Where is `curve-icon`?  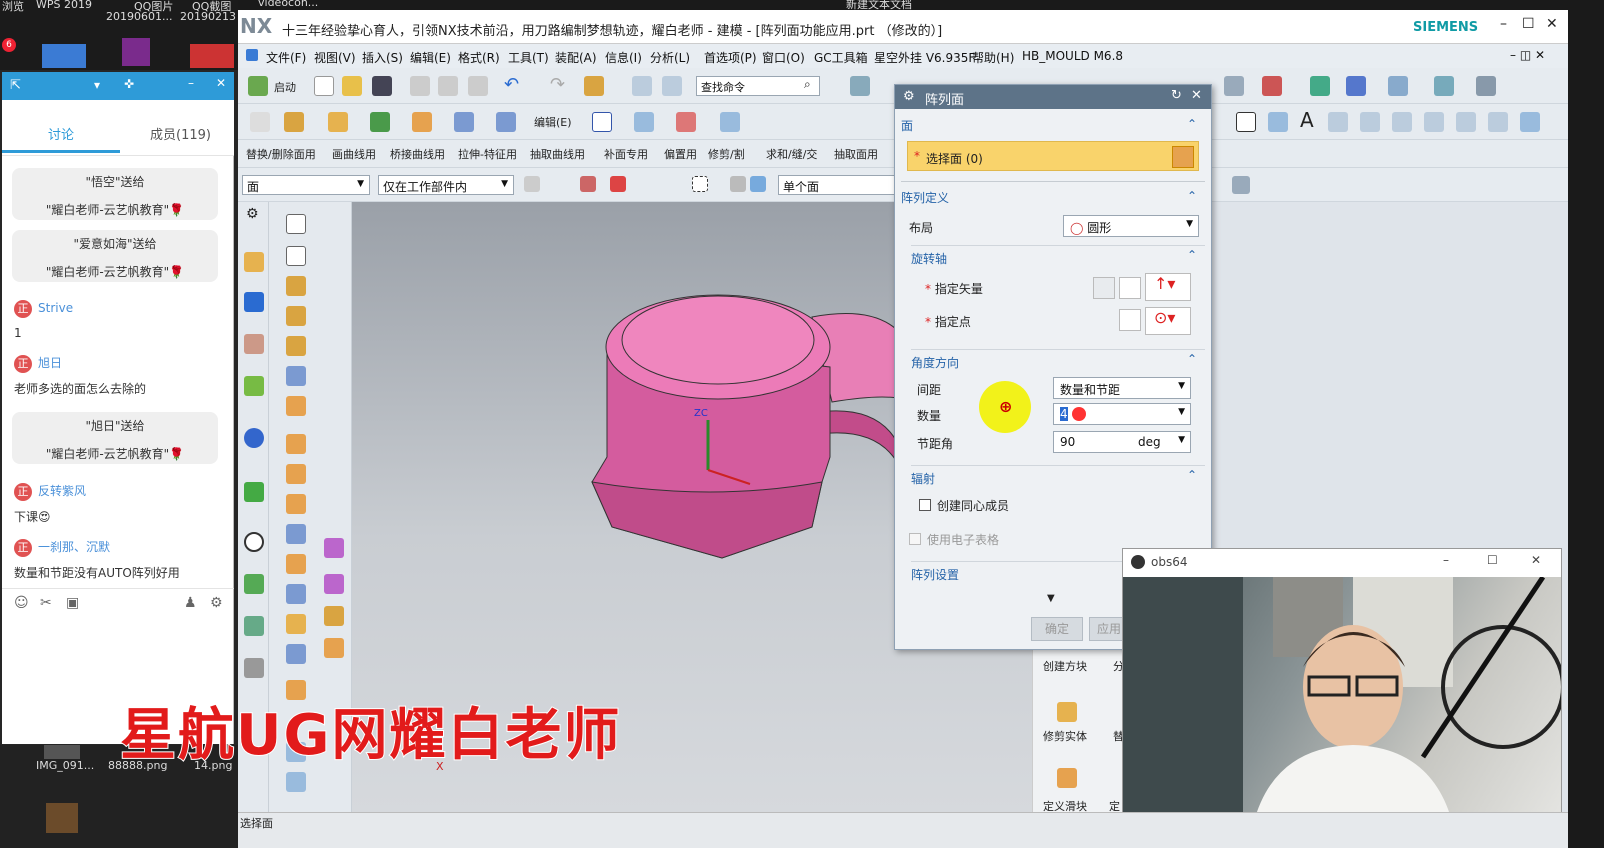
curve-icon is located at coordinates (1338, 122).